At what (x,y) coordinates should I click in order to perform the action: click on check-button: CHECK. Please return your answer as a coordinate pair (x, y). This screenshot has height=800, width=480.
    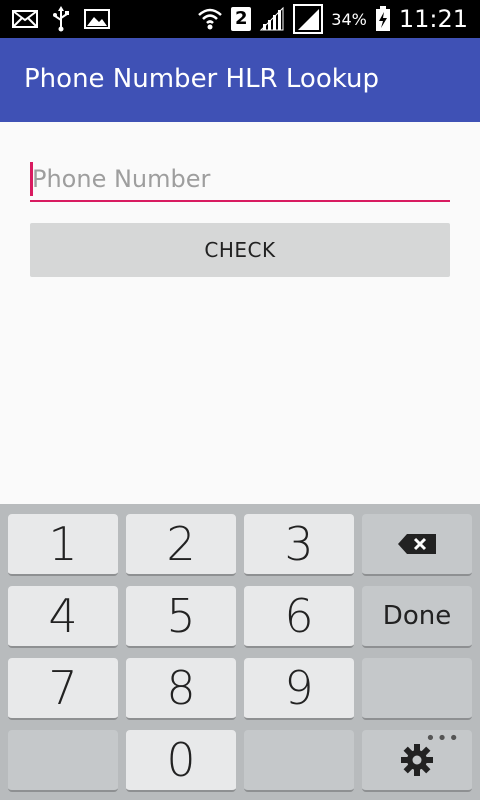
    Looking at the image, I should click on (240, 250).